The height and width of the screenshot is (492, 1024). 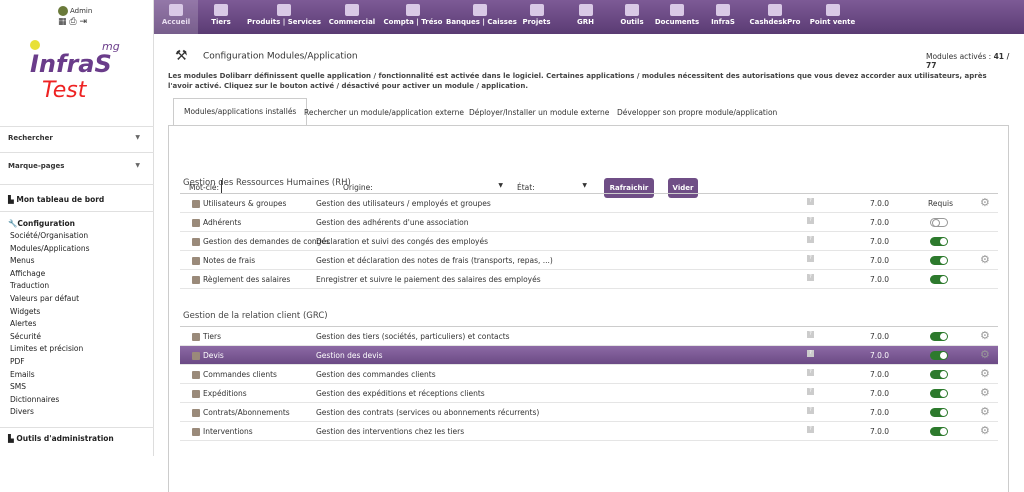 I want to click on search-section: Rechercher ▼, so click(x=74, y=138).